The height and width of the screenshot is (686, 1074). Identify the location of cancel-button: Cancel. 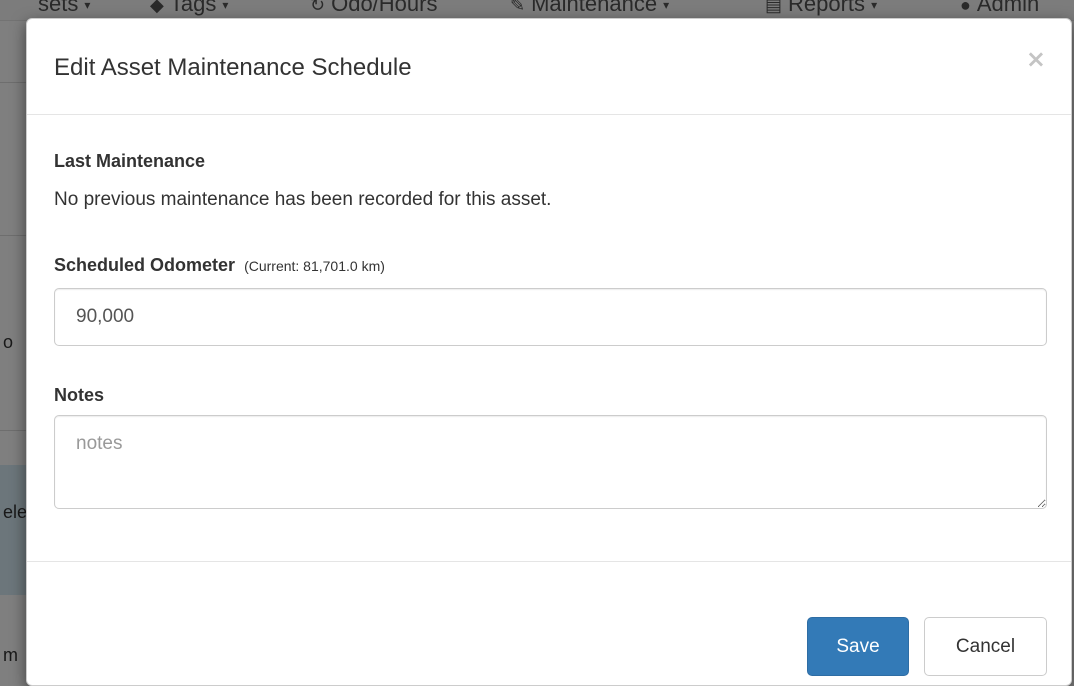
(985, 646).